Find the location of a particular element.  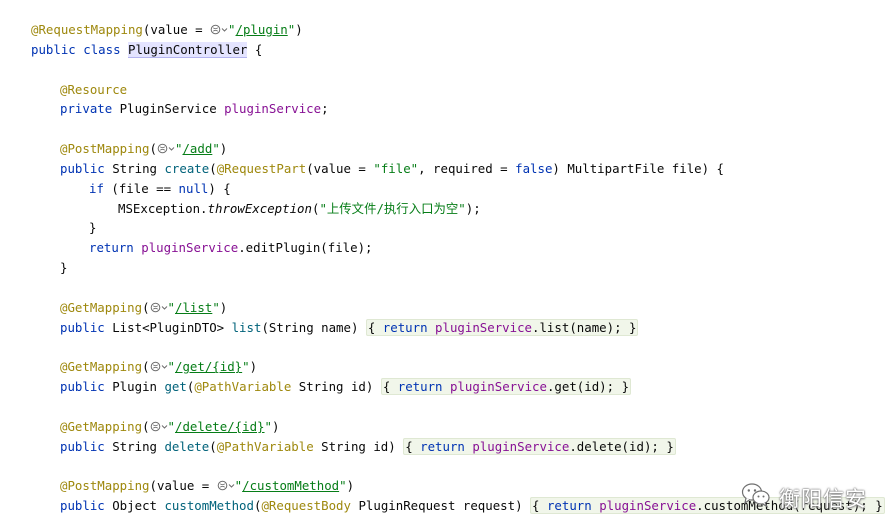

folded-method-body: { return pluginService.list(name); } is located at coordinates (502, 327).